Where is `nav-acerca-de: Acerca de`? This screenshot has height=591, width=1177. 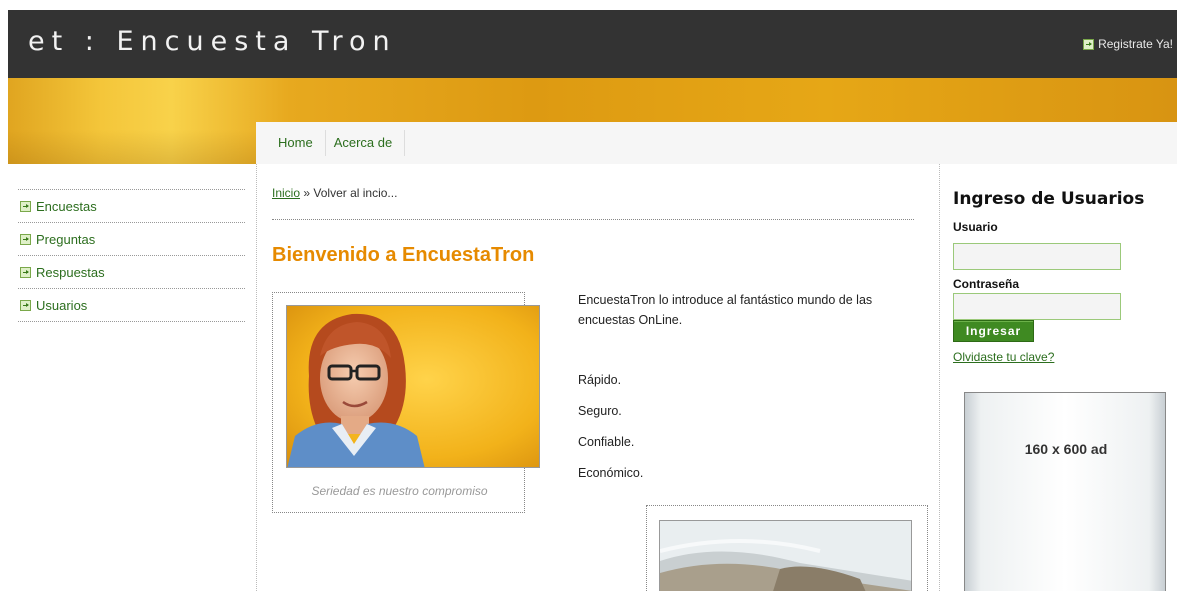
nav-acerca-de: Acerca de is located at coordinates (366, 143).